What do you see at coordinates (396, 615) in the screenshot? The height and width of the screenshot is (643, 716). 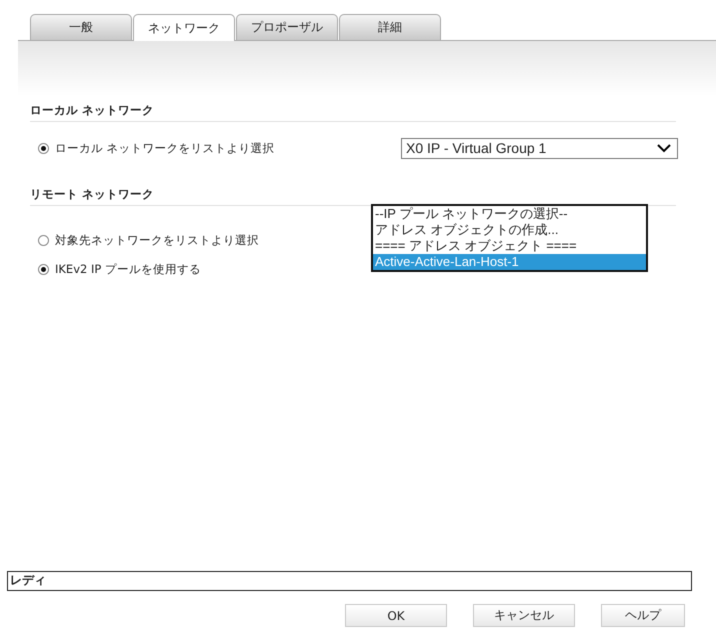 I see `dialog-button: OK` at bounding box center [396, 615].